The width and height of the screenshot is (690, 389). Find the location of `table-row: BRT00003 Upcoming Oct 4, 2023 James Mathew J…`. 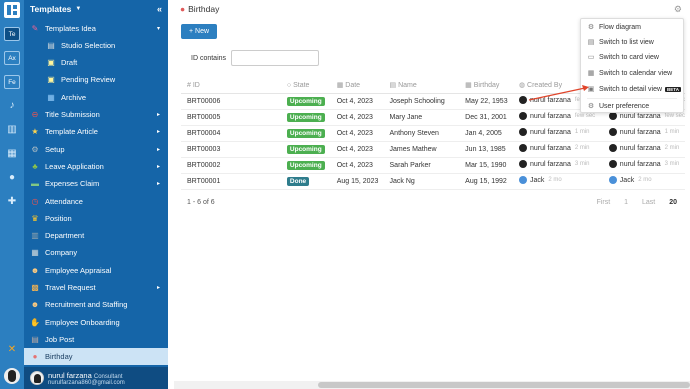

table-row: BRT00003 Upcoming Oct 4, 2023 James Mathew J… is located at coordinates (433, 149).